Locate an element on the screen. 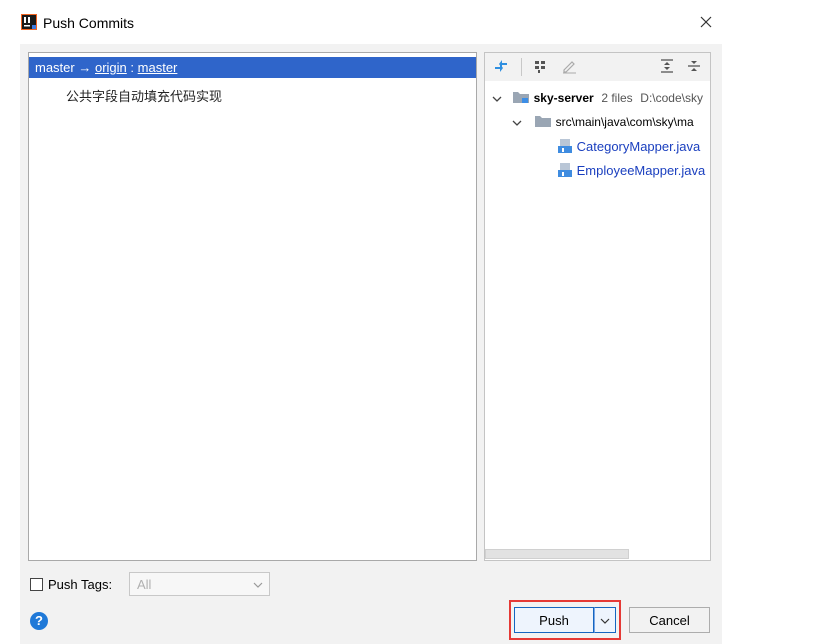 The height and width of the screenshot is (644, 825). expand-all-icon is located at coordinates (667, 66).